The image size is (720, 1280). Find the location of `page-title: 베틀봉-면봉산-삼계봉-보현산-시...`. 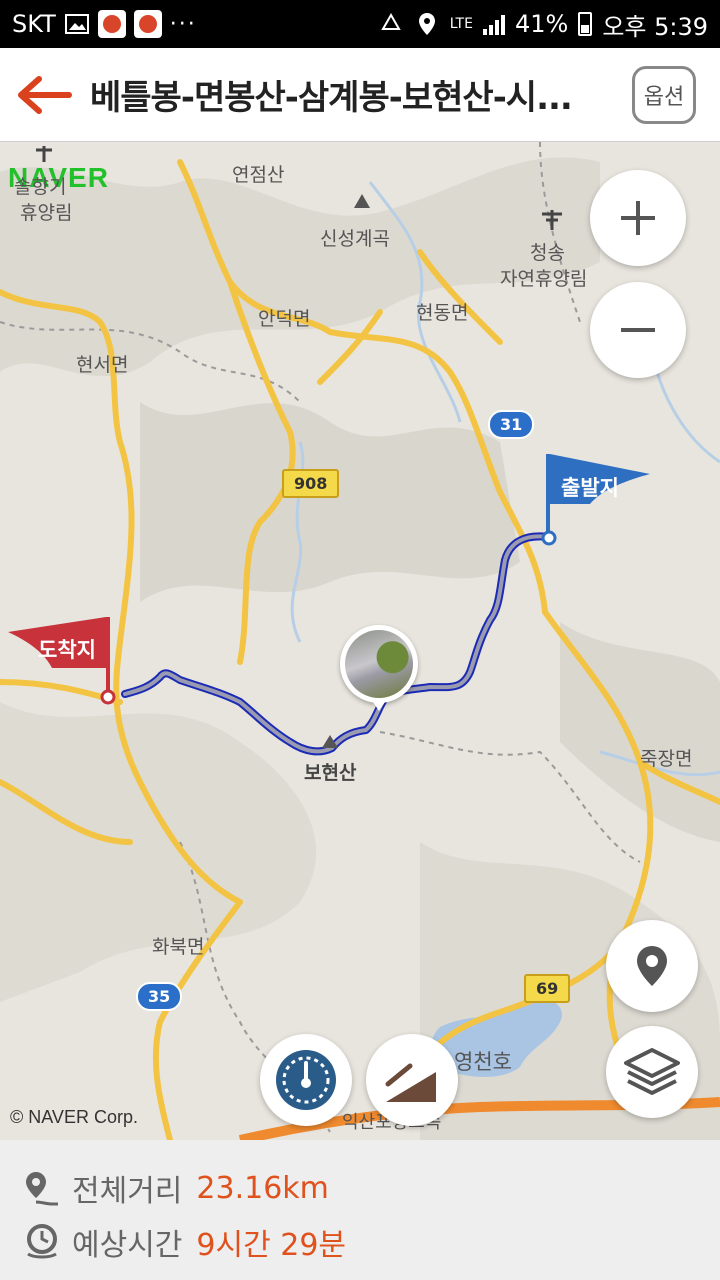

page-title: 베틀봉-면봉산-삼계봉-보현산-시... is located at coordinates (331, 98).